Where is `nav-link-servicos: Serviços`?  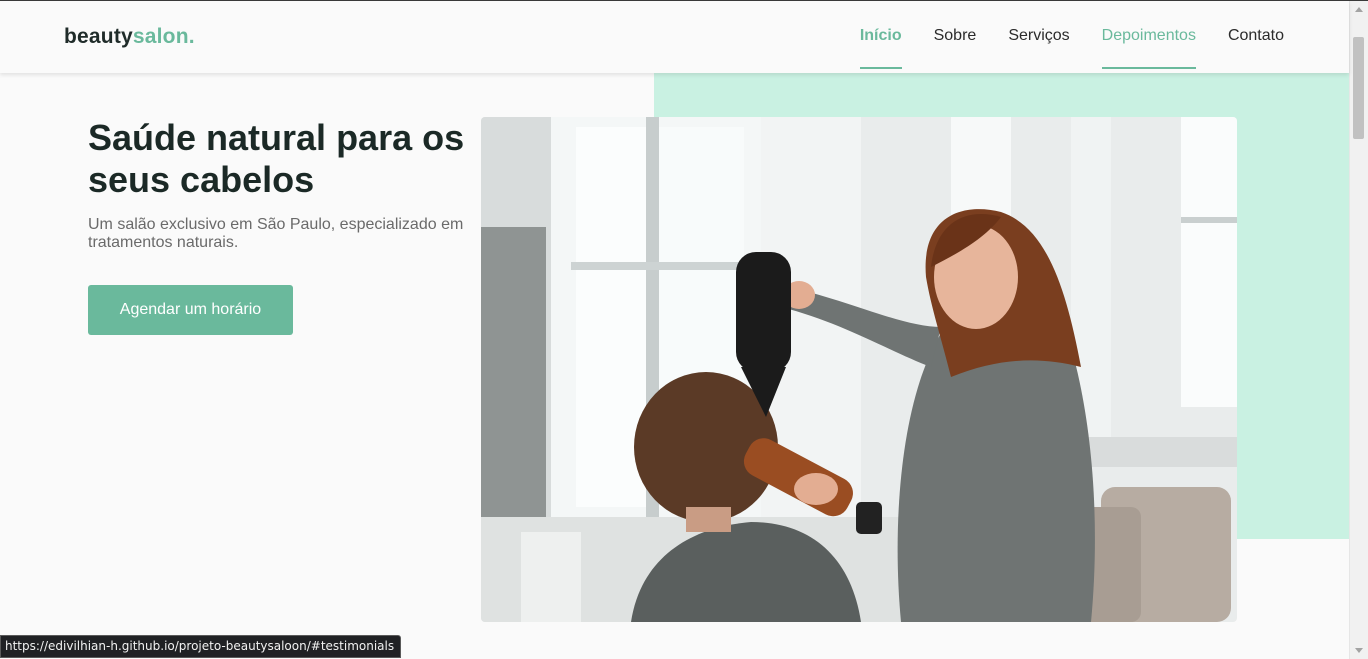 nav-link-servicos: Serviços is located at coordinates (1038, 36).